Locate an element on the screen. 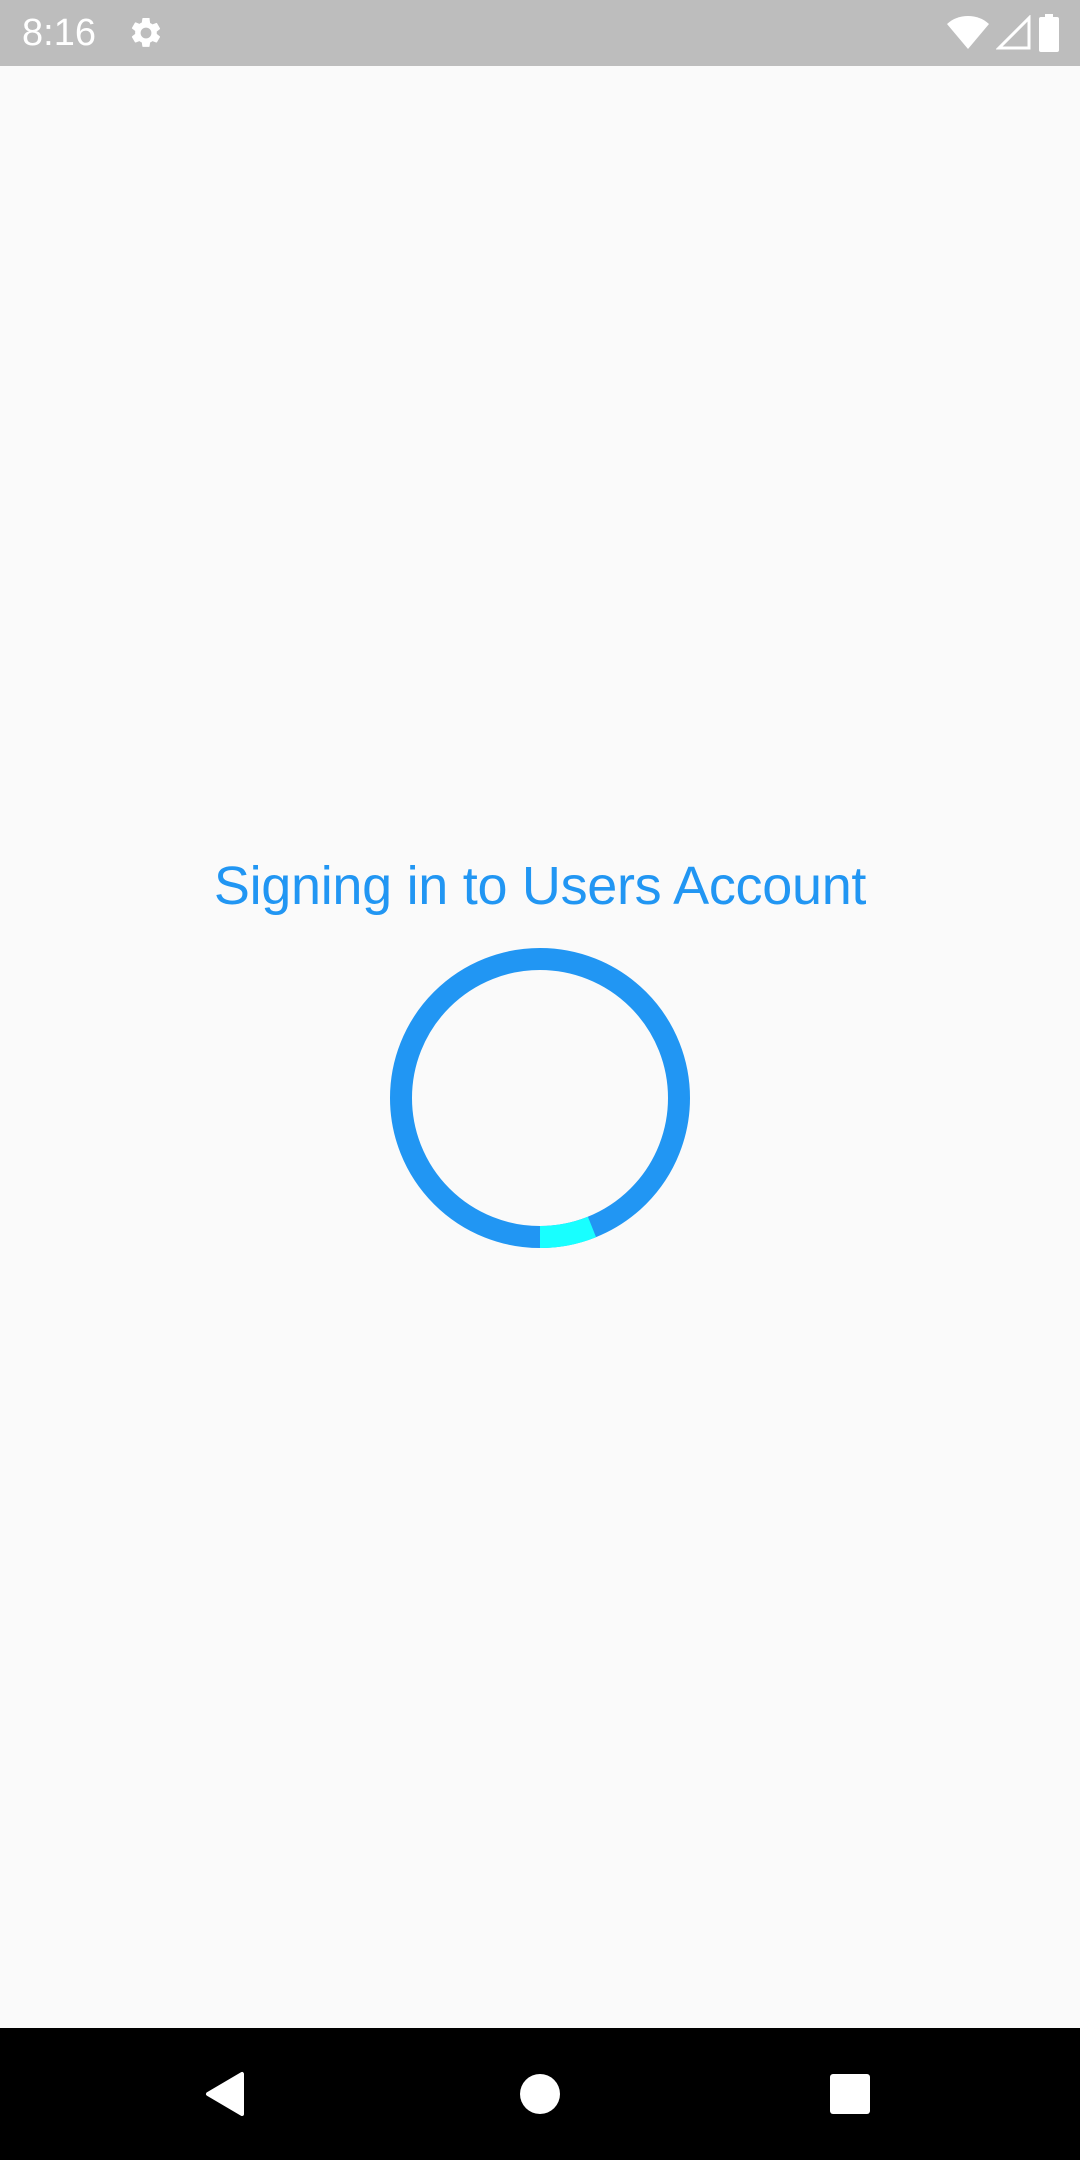 Image resolution: width=1080 pixels, height=2160 pixels. home-button is located at coordinates (540, 2094).